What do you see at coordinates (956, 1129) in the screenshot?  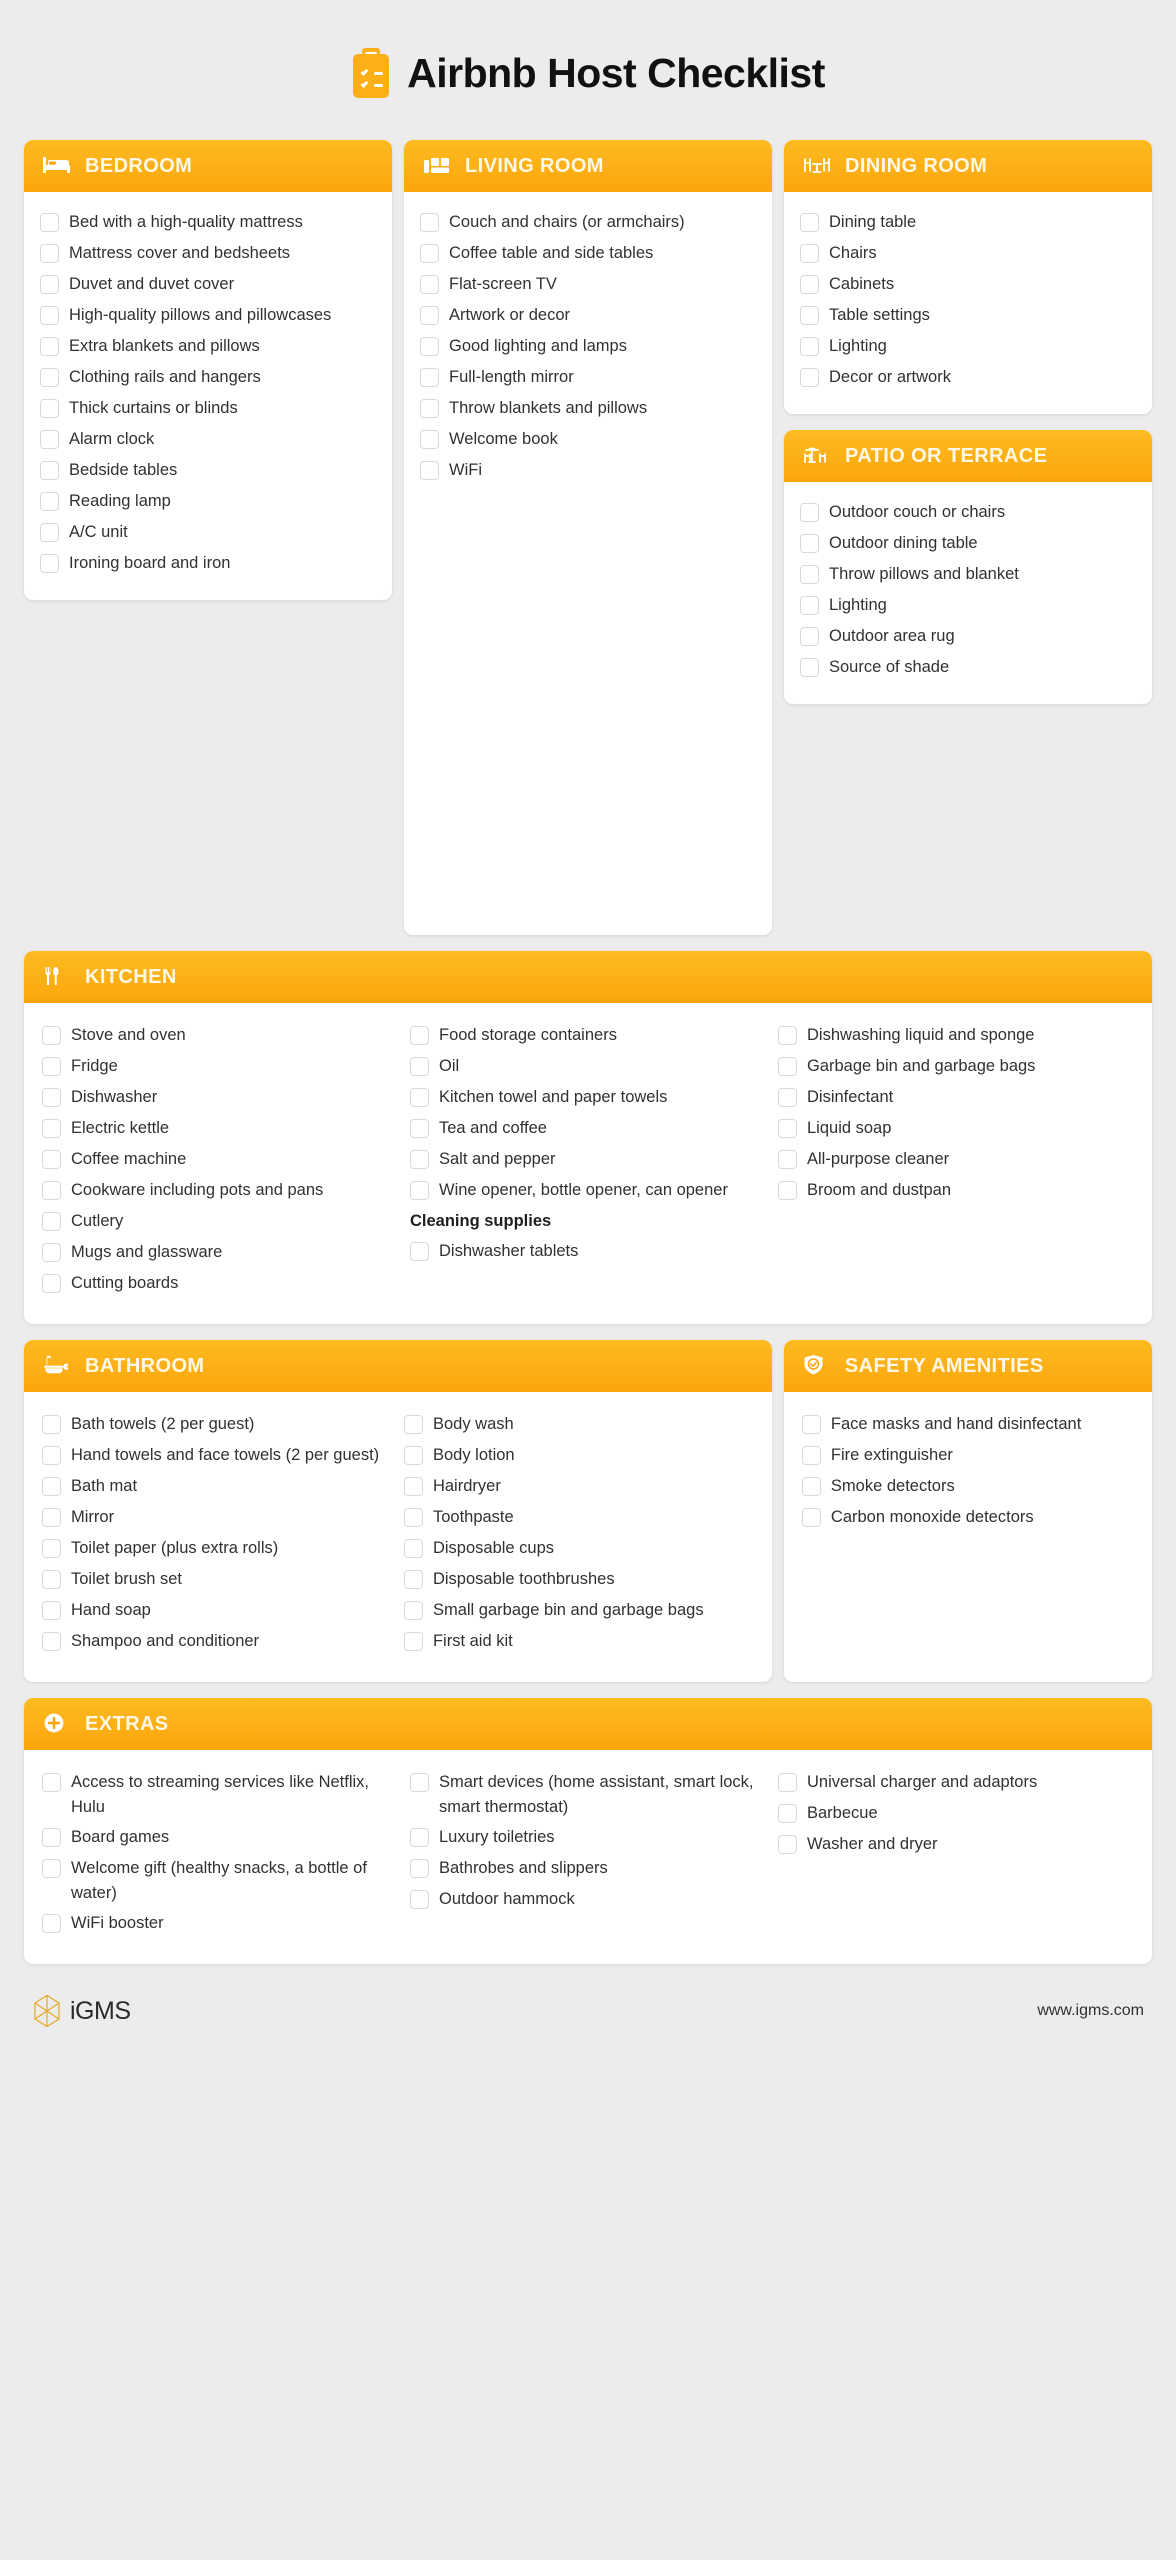 I see `checklist-item: Liquid soap` at bounding box center [956, 1129].